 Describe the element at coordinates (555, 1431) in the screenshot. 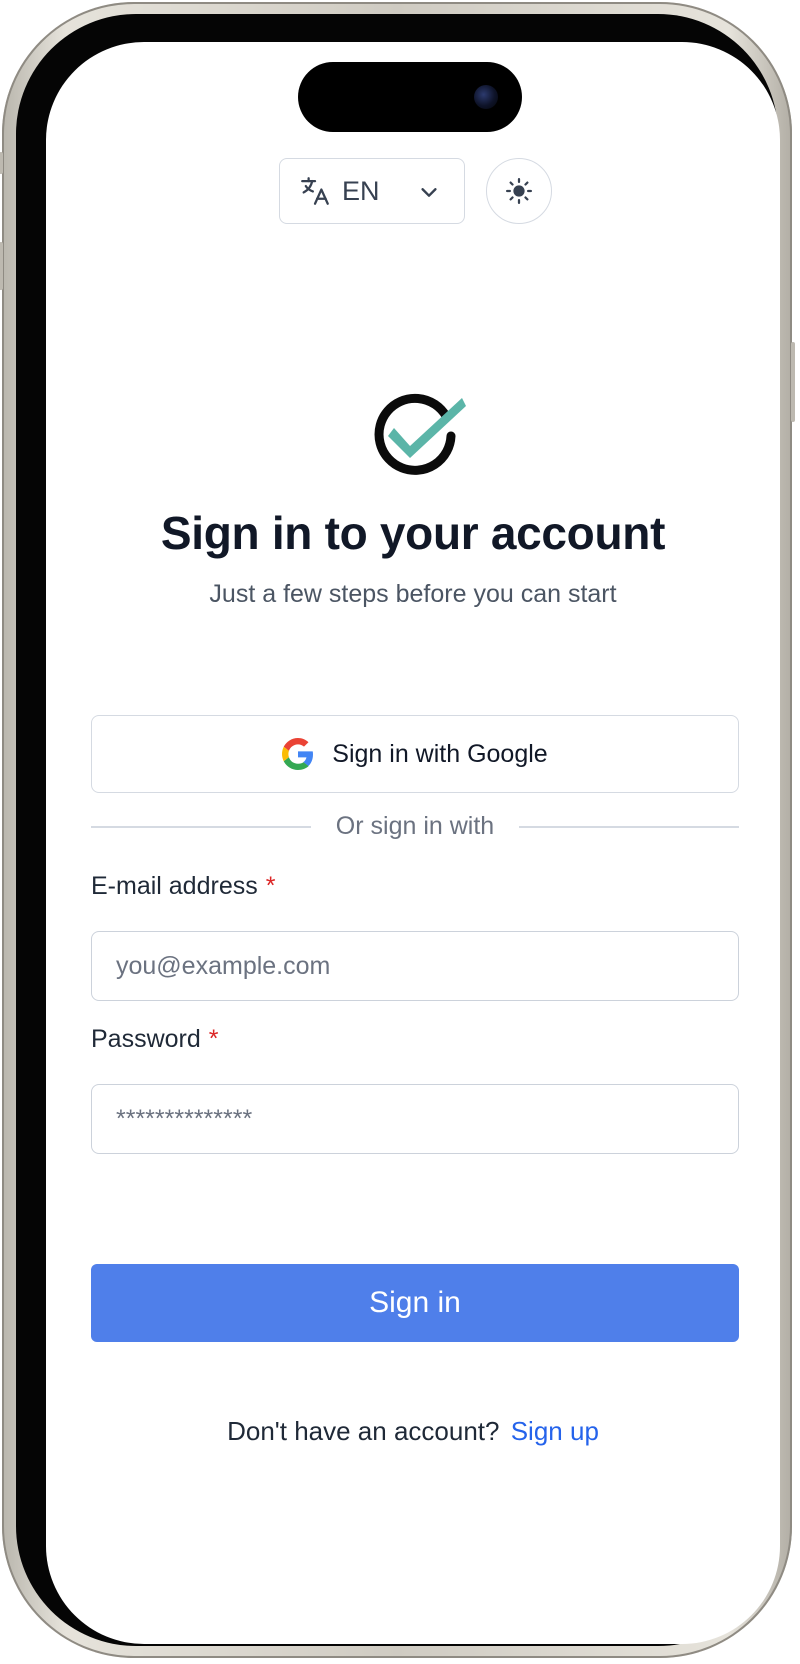

I see `signup-link: Sign up` at that location.